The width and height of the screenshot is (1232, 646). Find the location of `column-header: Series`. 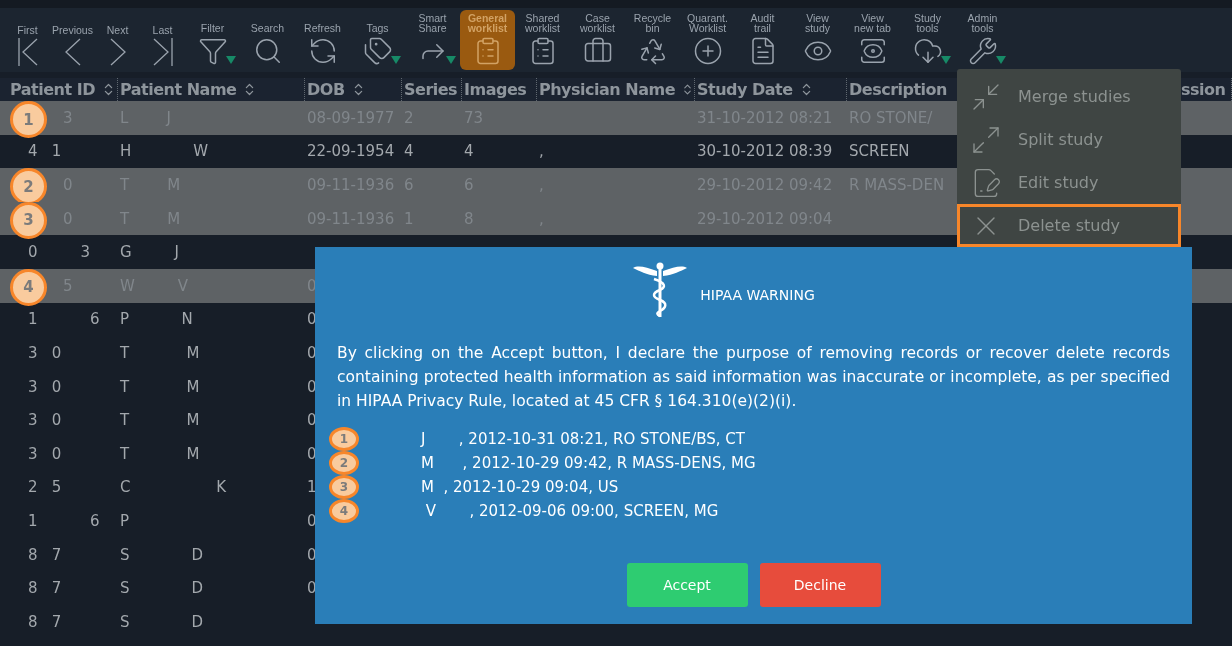

column-header: Series is located at coordinates (431, 89).